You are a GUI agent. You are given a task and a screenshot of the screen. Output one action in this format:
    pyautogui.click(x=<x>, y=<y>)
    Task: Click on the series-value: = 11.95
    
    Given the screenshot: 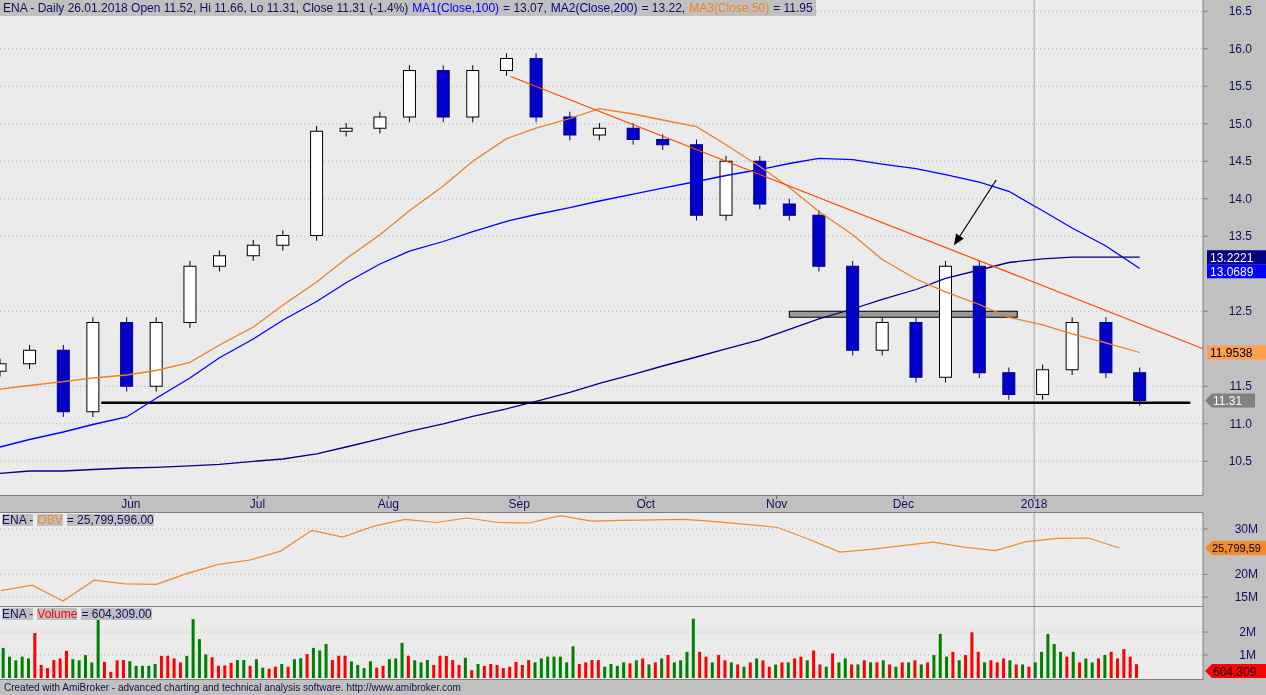 What is the action you would take?
    pyautogui.click(x=793, y=8)
    